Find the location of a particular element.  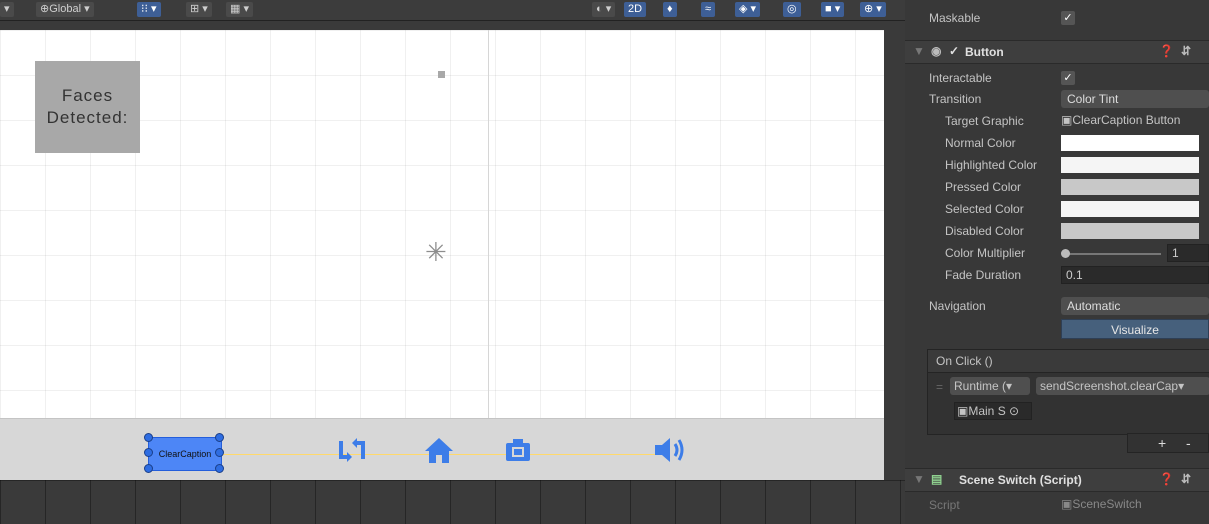

pressed-color-label: Pressed Color is located at coordinates (983, 187).